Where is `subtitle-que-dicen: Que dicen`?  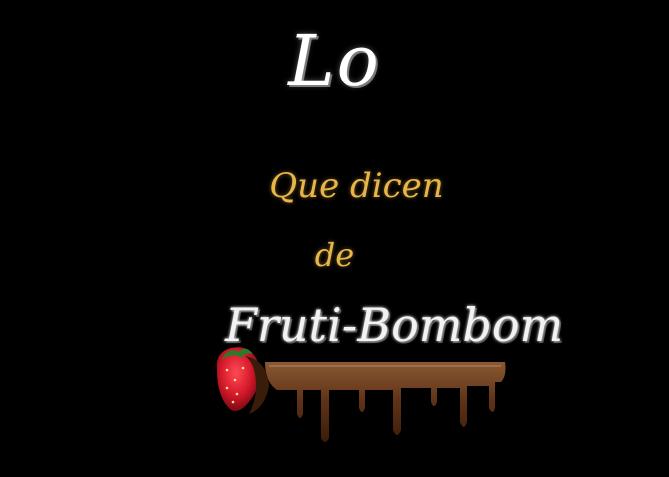
subtitle-que-dicen: Que dicen is located at coordinates (356, 186).